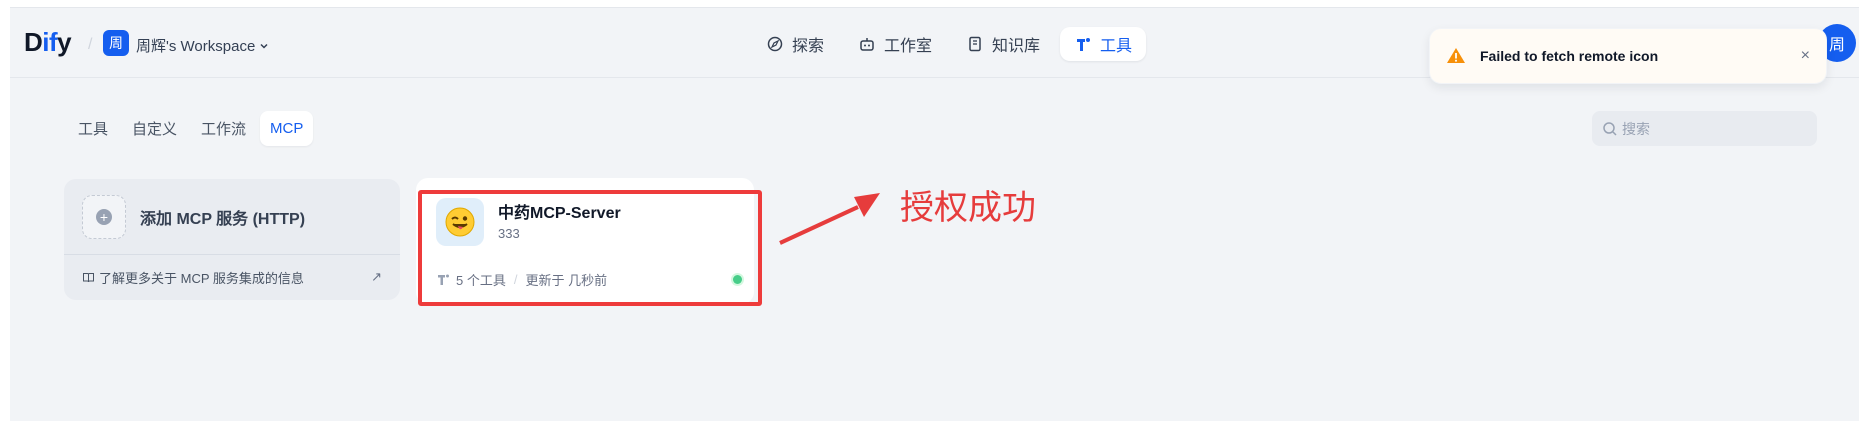 The width and height of the screenshot is (1865, 421). Describe the element at coordinates (975, 44) in the screenshot. I see `book-icon` at that location.